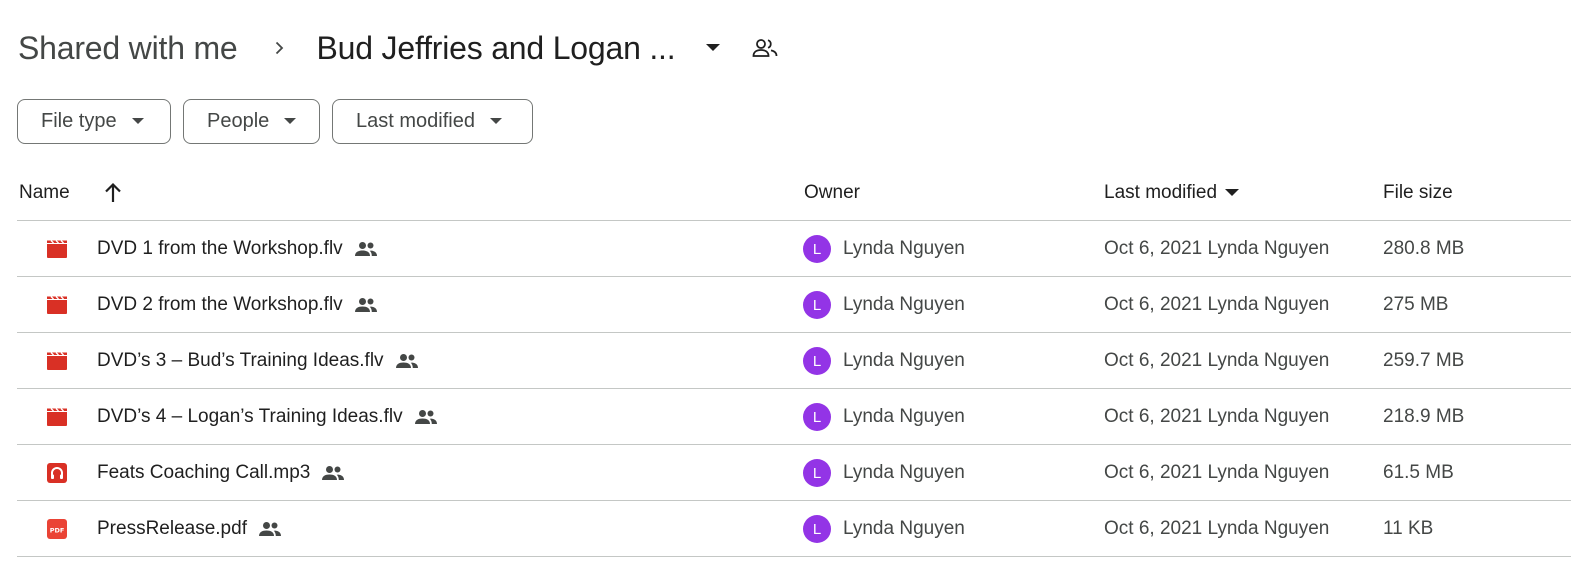 This screenshot has width=1571, height=588. I want to click on file-name: DVD 1 from the Workshop.flv, so click(220, 248).